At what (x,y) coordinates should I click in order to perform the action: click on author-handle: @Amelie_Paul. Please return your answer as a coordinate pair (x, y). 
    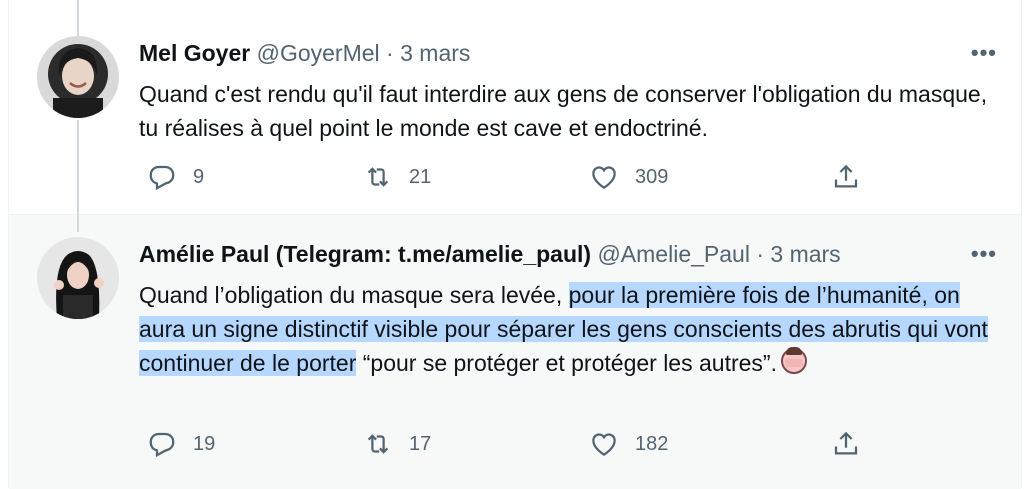
    Looking at the image, I should click on (673, 254).